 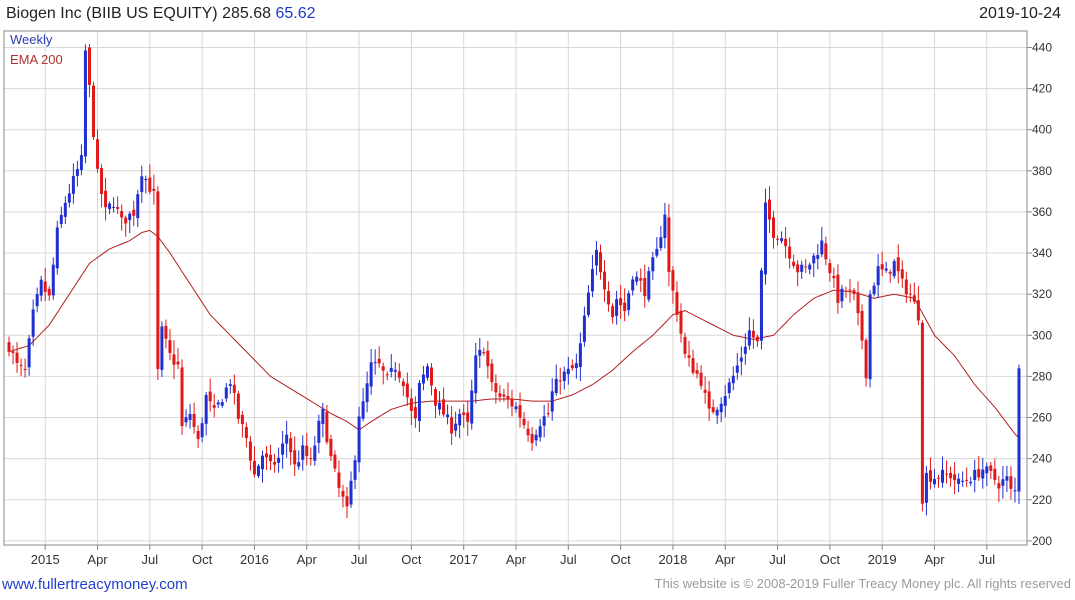 I want to click on y-tick-label: 320, so click(x=1042, y=294).